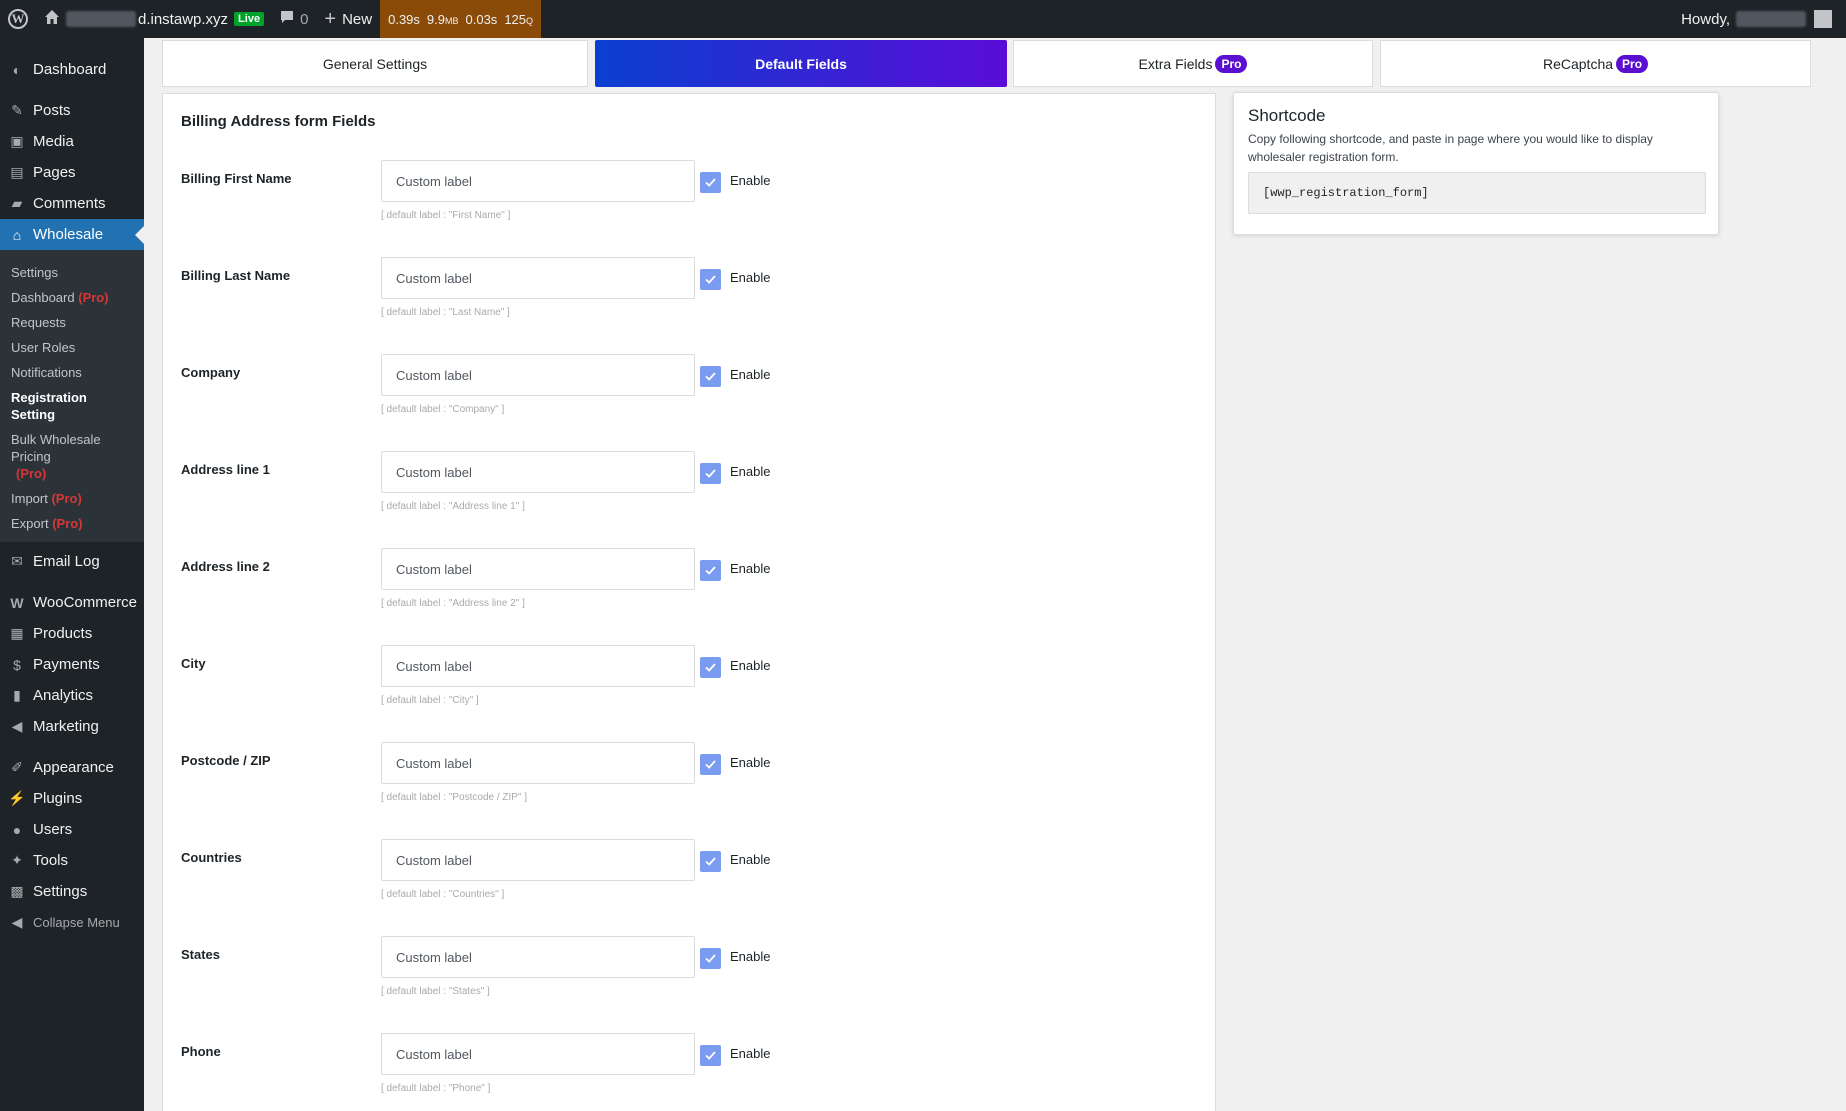 The image size is (1846, 1111). I want to click on tab-recaptcha: ReCaptcha Pro, so click(1595, 63).